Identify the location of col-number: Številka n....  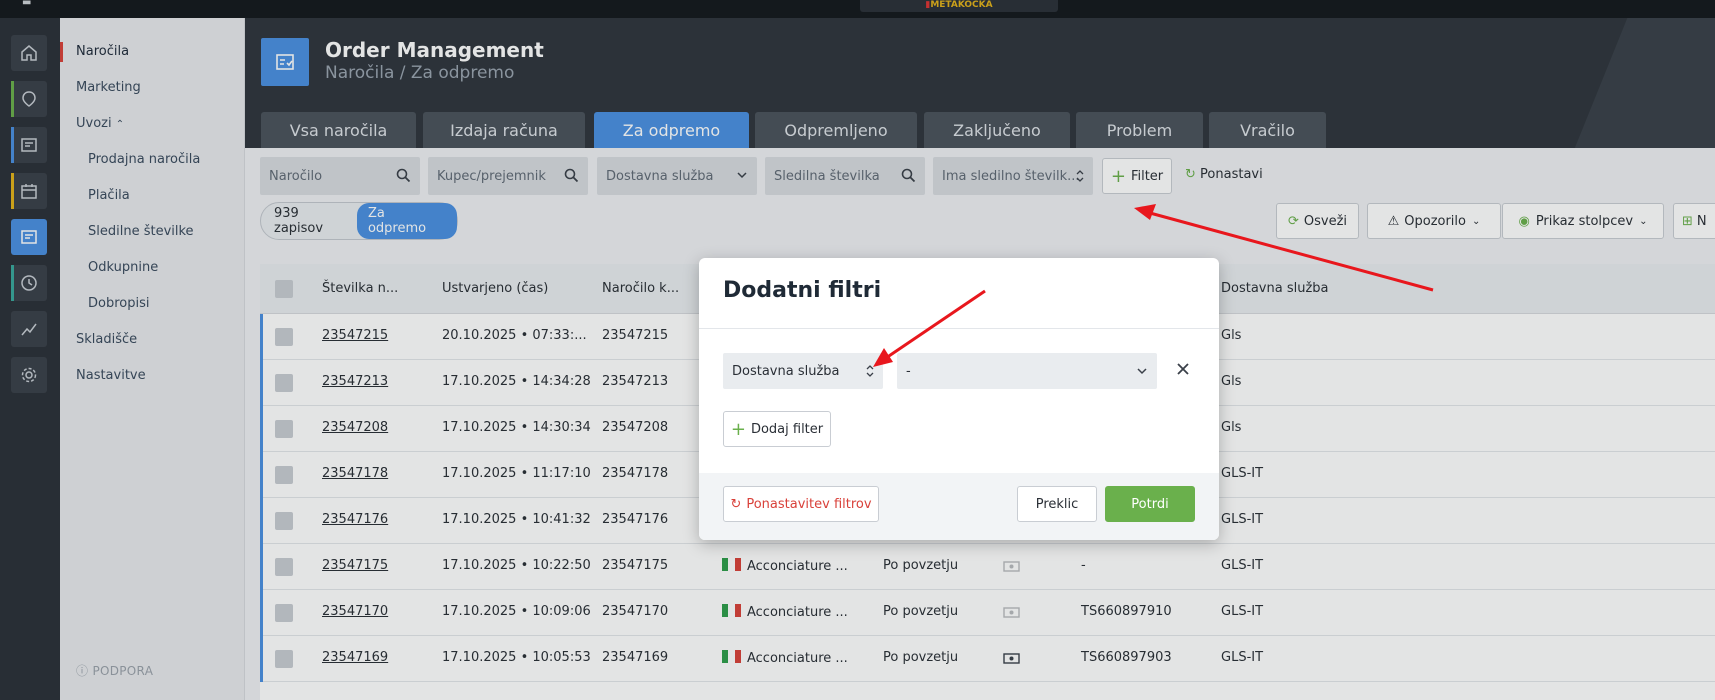
(360, 288).